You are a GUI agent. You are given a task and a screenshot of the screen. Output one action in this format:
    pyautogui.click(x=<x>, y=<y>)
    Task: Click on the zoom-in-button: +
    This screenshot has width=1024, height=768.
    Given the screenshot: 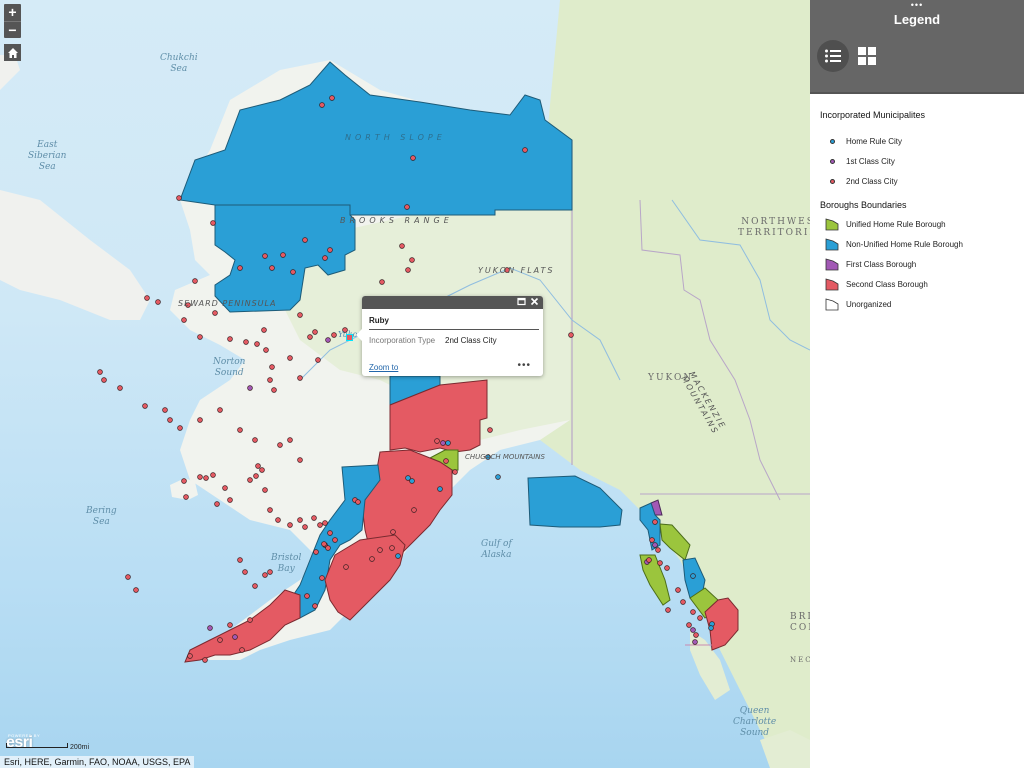 What is the action you would take?
    pyautogui.click(x=12, y=12)
    